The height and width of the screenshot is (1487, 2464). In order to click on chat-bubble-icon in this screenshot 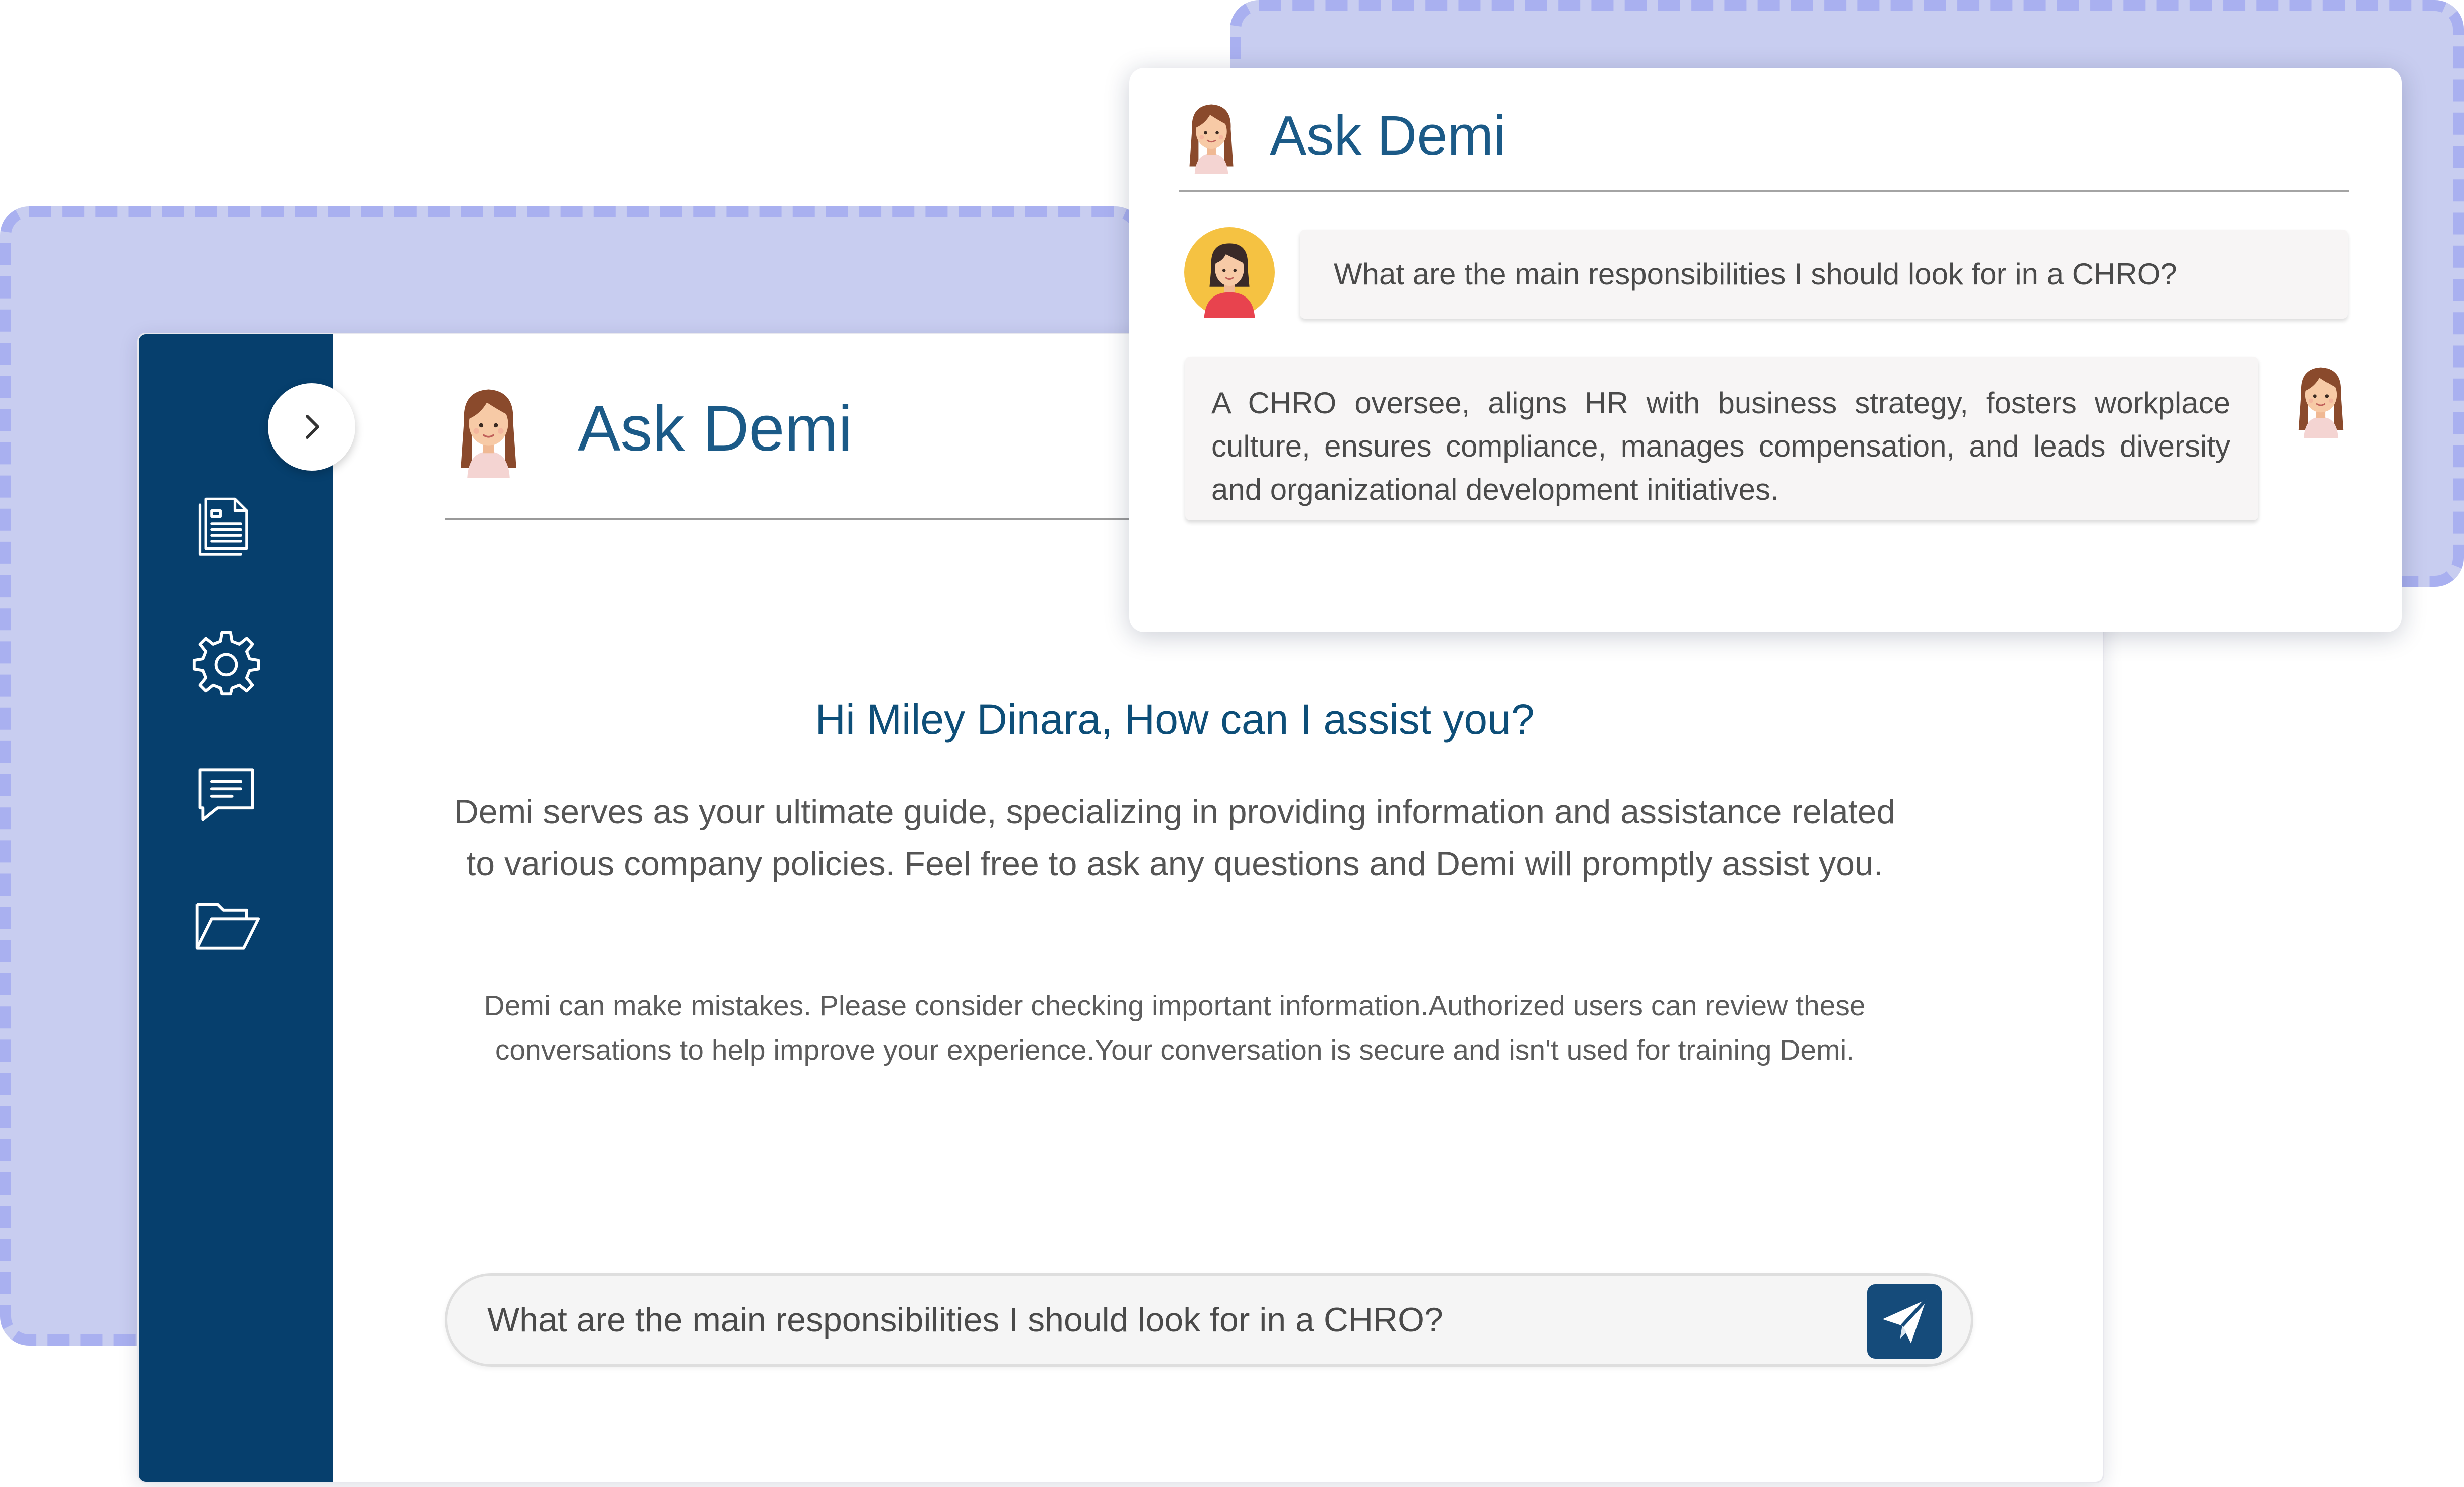, I will do `click(226, 794)`.